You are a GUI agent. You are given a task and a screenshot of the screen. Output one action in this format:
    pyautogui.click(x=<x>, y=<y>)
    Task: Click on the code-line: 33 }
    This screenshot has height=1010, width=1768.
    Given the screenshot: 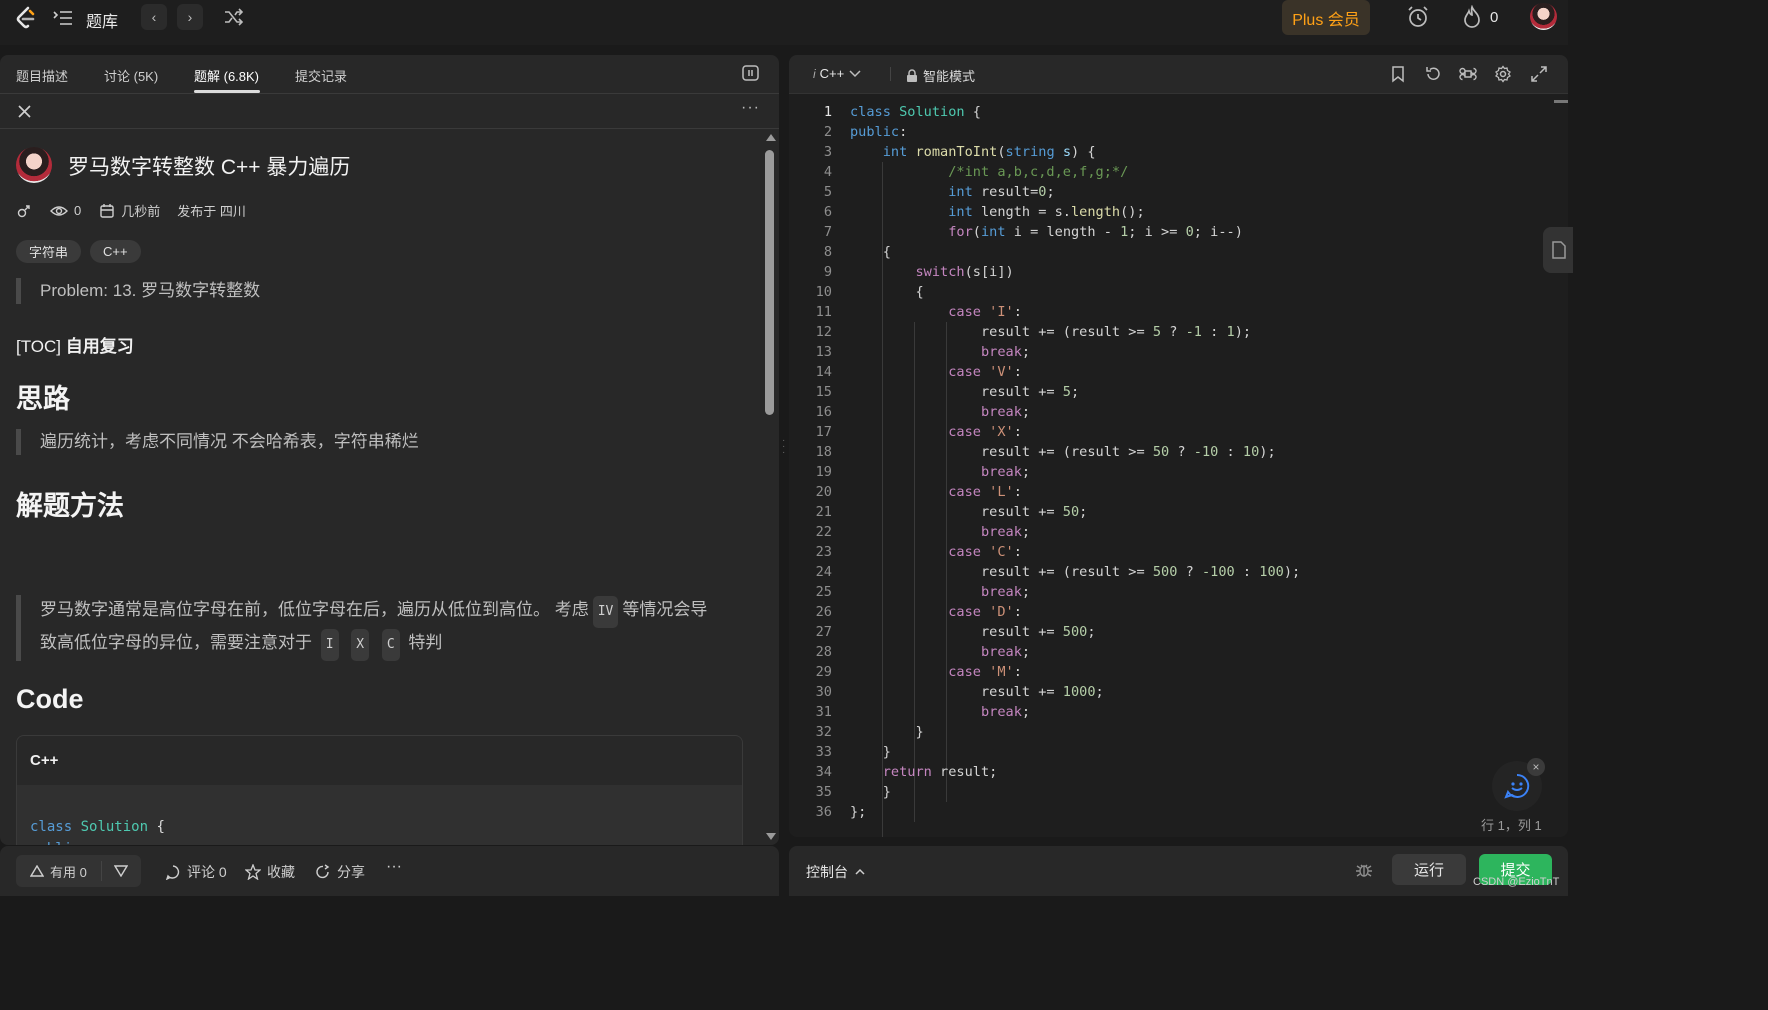 What is the action you would take?
    pyautogui.click(x=1169, y=752)
    